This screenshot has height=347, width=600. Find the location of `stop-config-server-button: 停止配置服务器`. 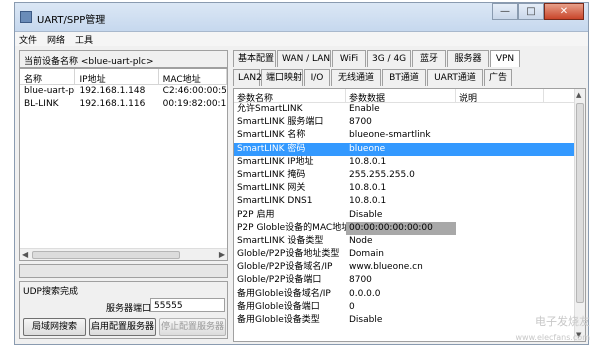

stop-config-server-button: 停止配置服务器 is located at coordinates (192, 327).